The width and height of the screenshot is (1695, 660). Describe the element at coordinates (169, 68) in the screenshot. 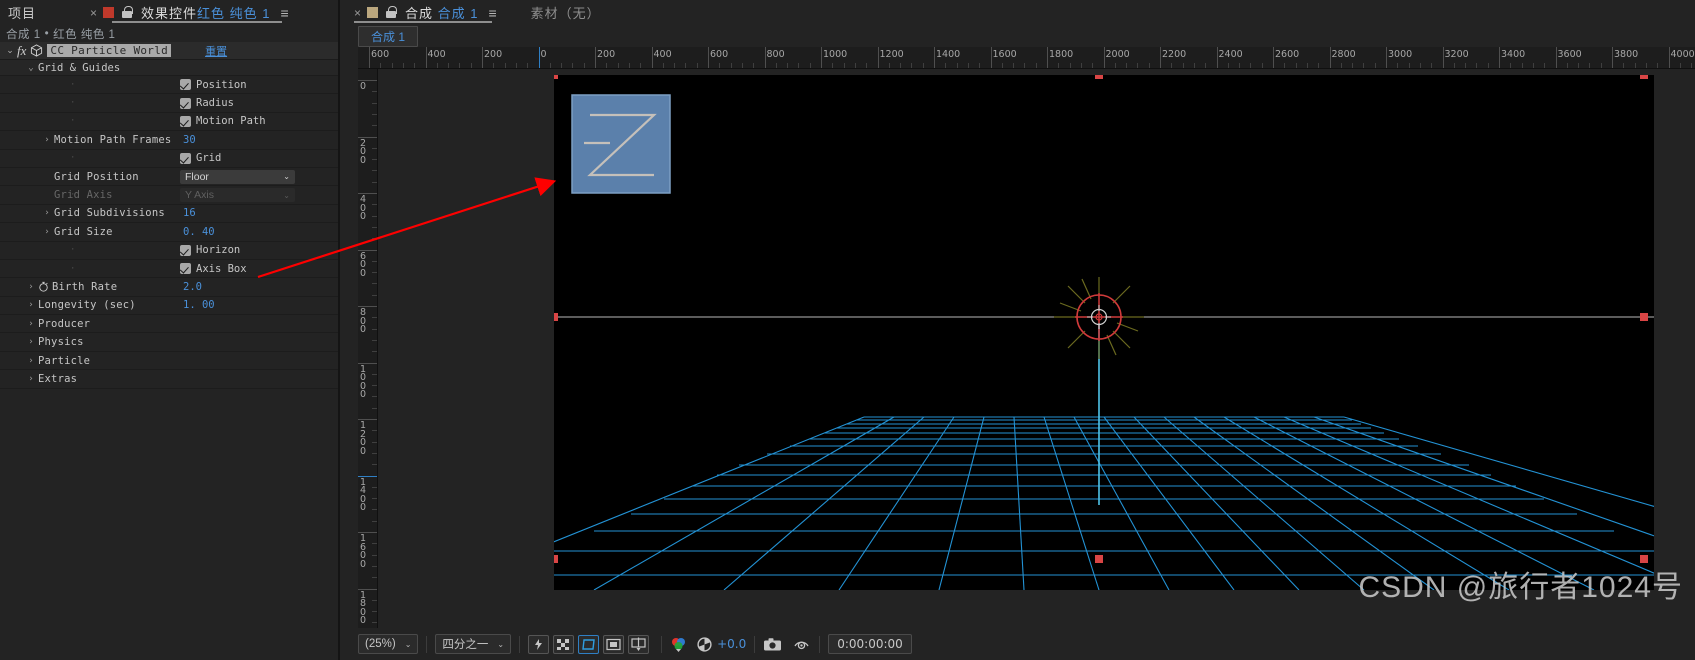

I see `property-group-grid-and-guides: ⌄ Grid & Guides` at that location.